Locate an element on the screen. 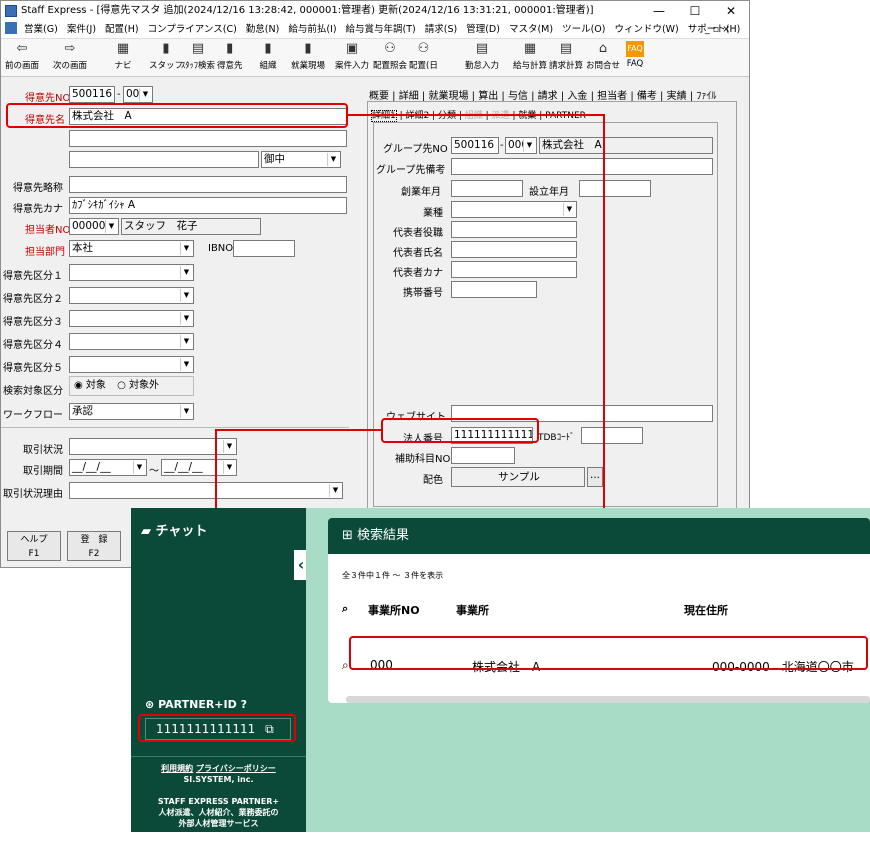 The image size is (870, 851). register-button: 登 録 F2 is located at coordinates (94, 546).